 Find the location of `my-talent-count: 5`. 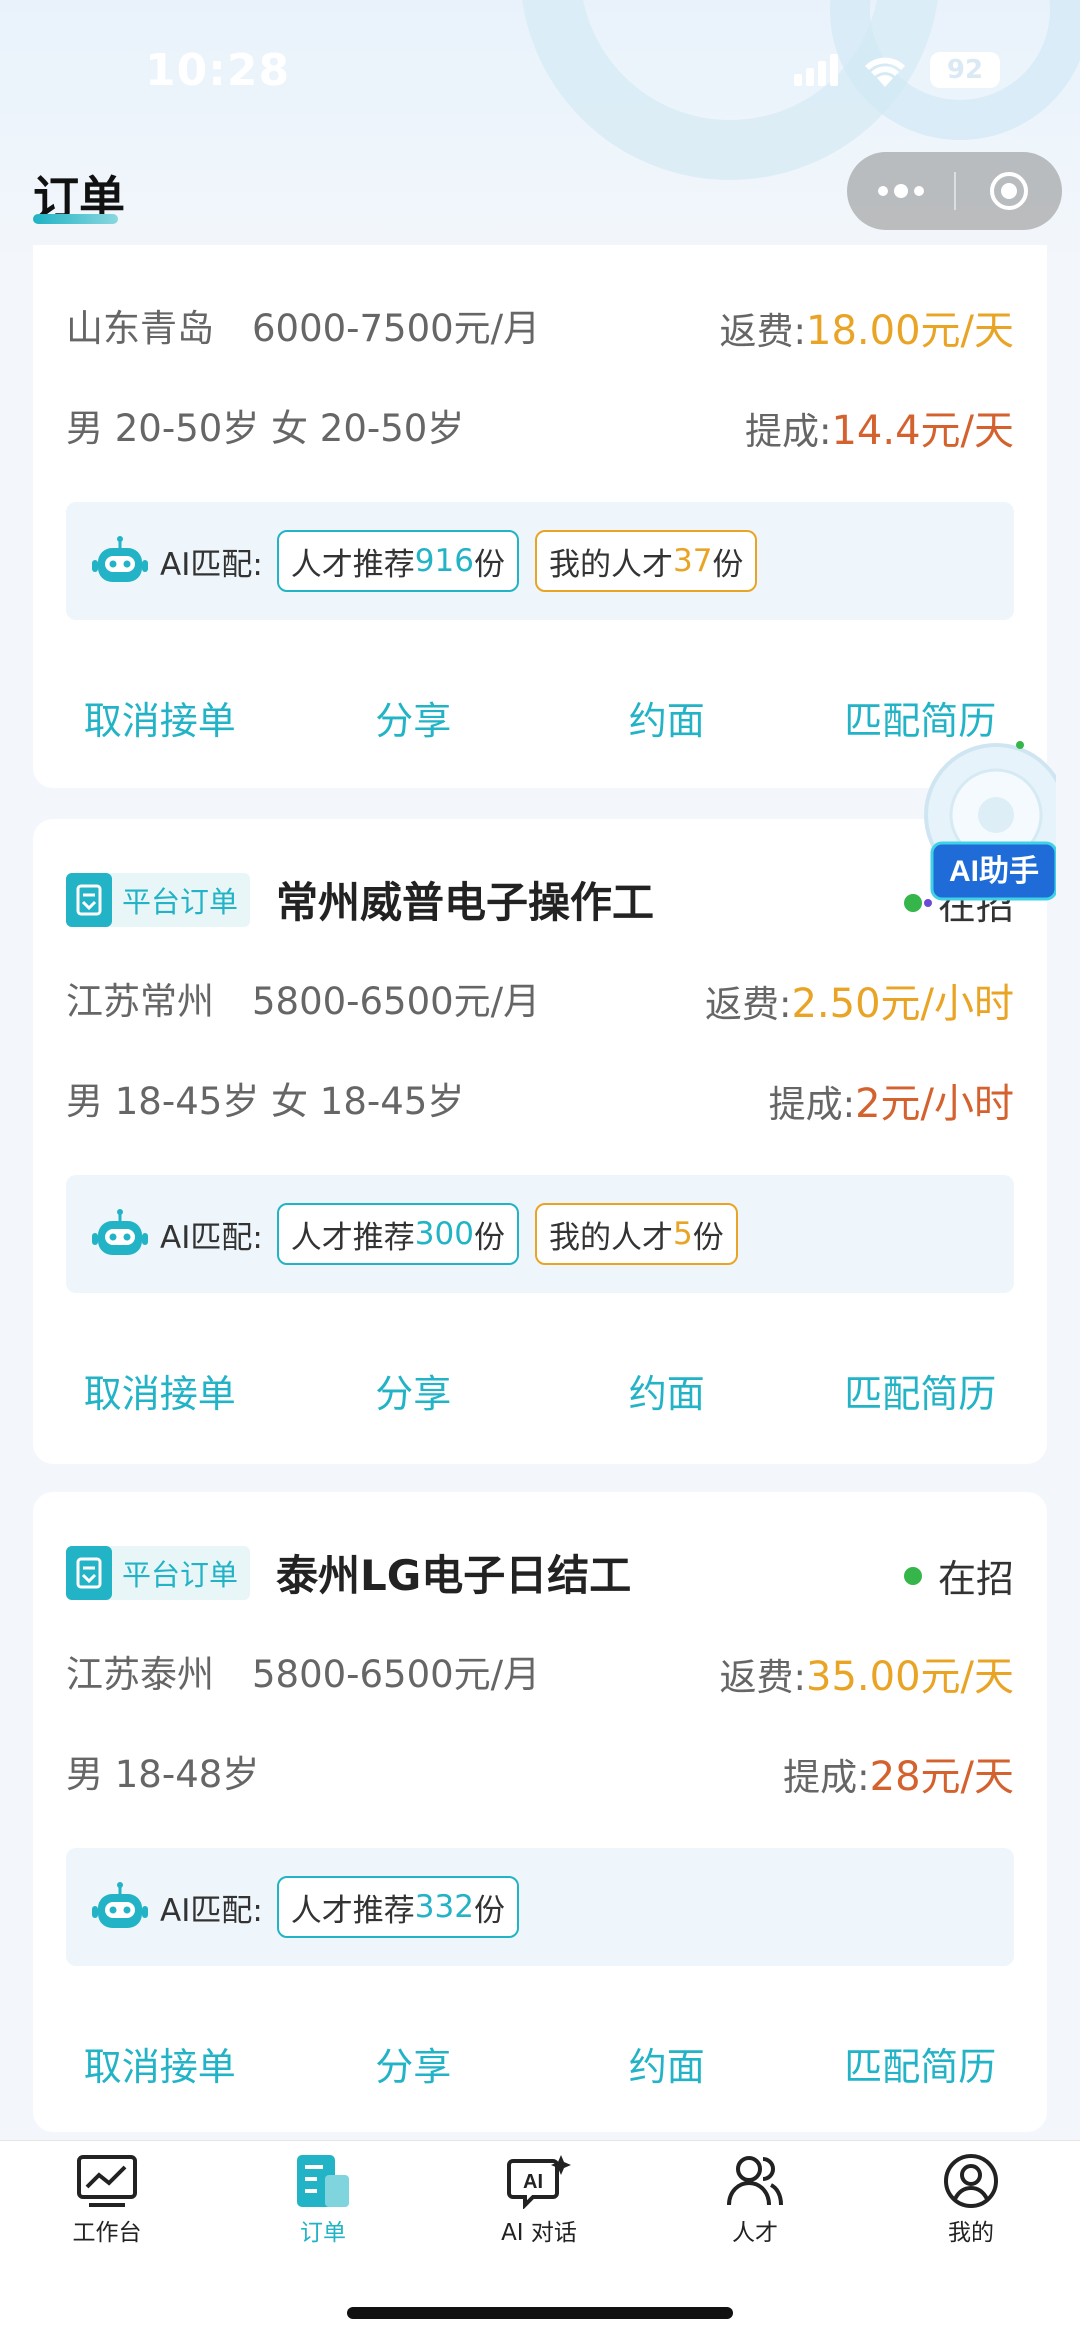

my-talent-count: 5 is located at coordinates (682, 1234).